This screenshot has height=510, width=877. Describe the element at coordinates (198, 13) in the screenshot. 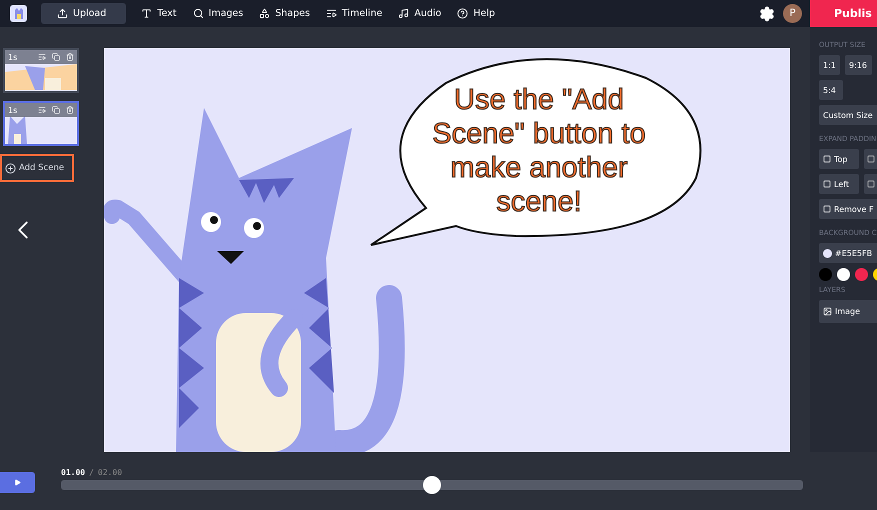

I see `search-icon` at that location.